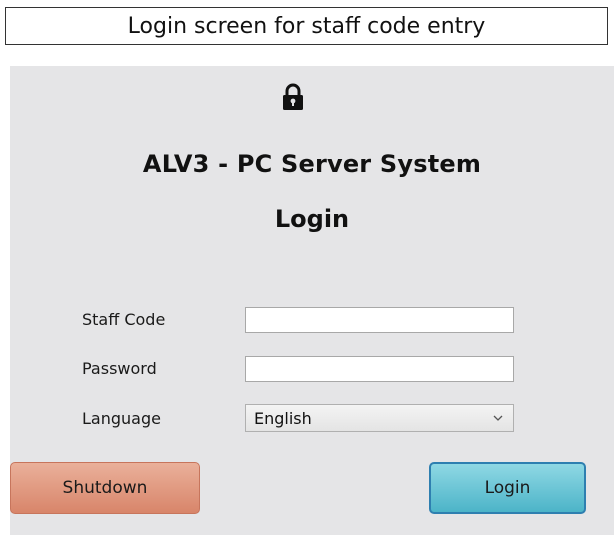 The width and height of the screenshot is (614, 535). I want to click on staff-code-input, so click(379, 320).